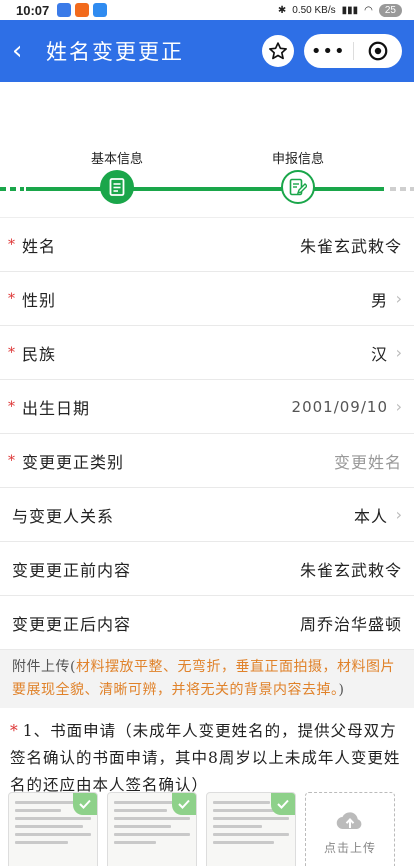  What do you see at coordinates (207, 569) in the screenshot?
I see `form-row-before-content: 变更更正前内容 朱雀玄武敕令` at bounding box center [207, 569].